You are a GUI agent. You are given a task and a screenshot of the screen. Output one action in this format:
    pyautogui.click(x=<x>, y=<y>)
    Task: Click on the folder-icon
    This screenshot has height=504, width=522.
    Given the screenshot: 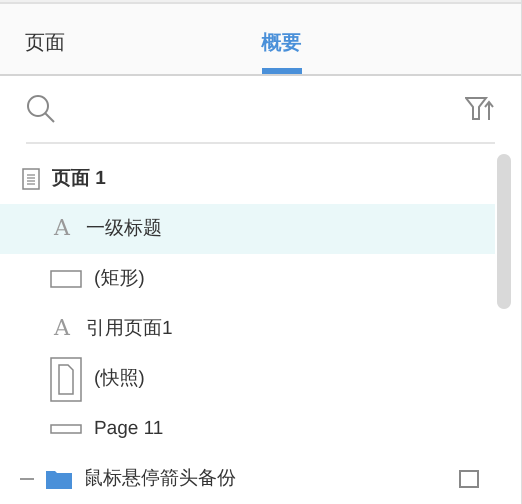 What is the action you would take?
    pyautogui.click(x=59, y=479)
    